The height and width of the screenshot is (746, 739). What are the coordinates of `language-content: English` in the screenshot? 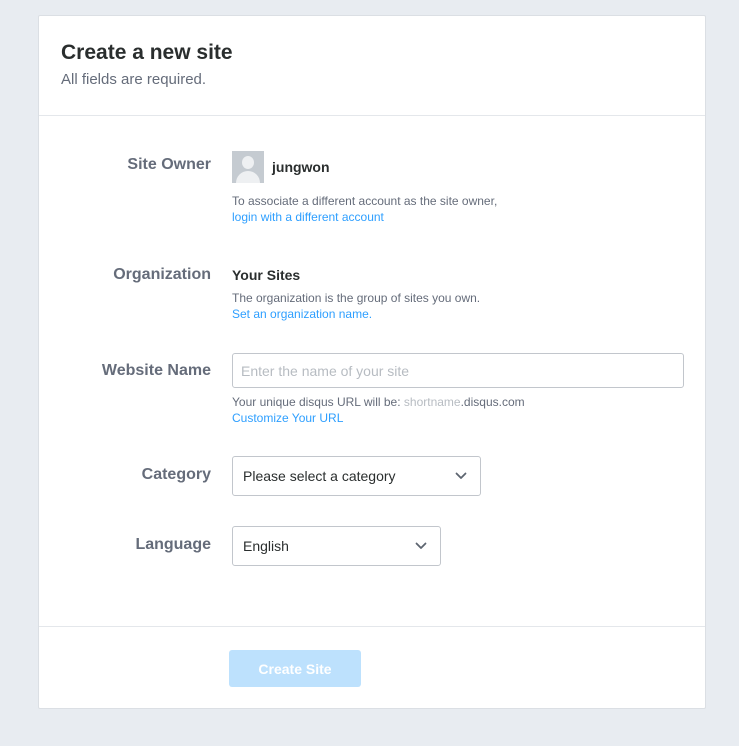 It's located at (336, 546).